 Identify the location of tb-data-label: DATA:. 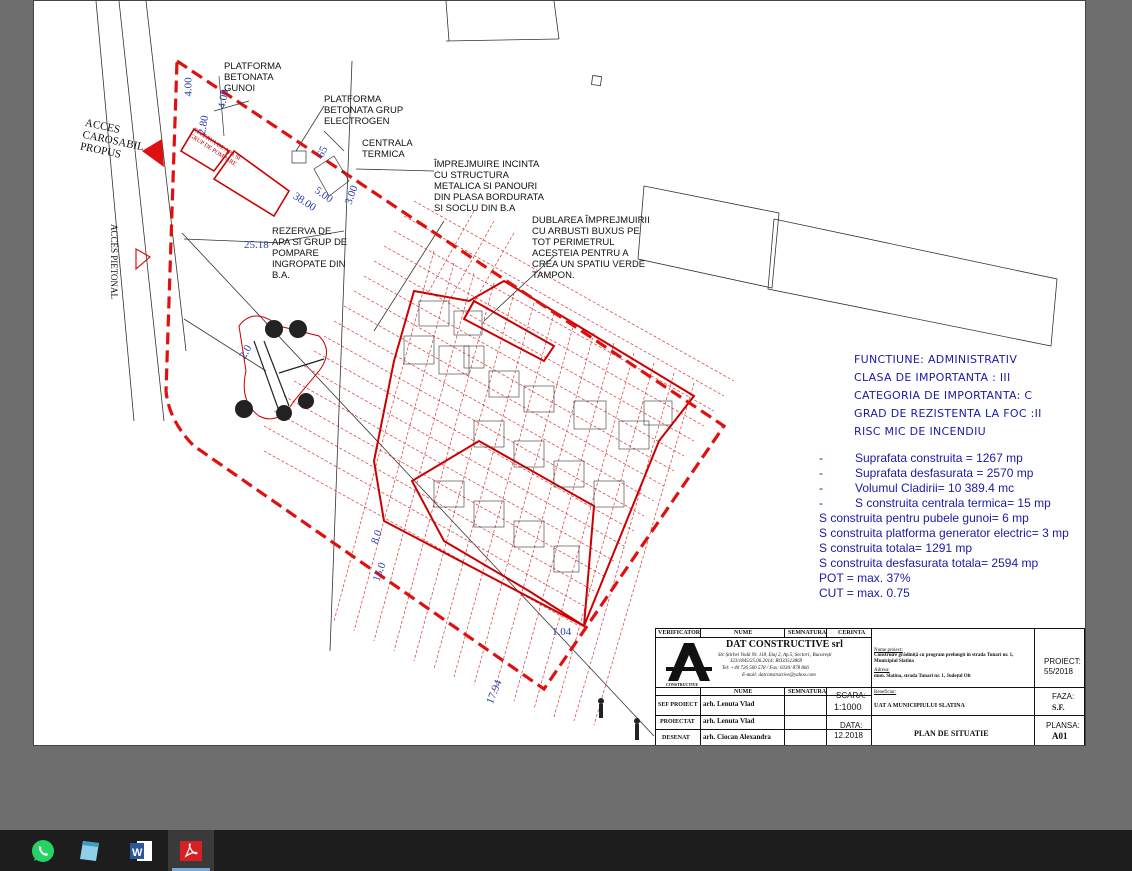
(851, 725).